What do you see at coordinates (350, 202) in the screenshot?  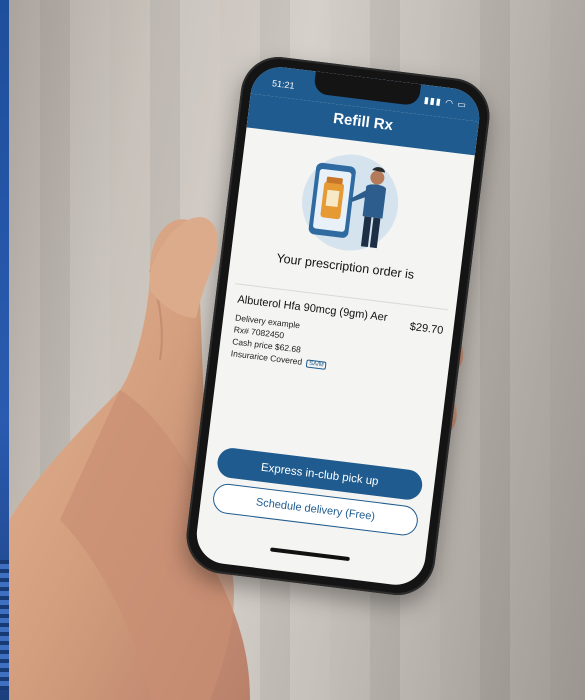 I see `pharmacist-illustration-icon` at bounding box center [350, 202].